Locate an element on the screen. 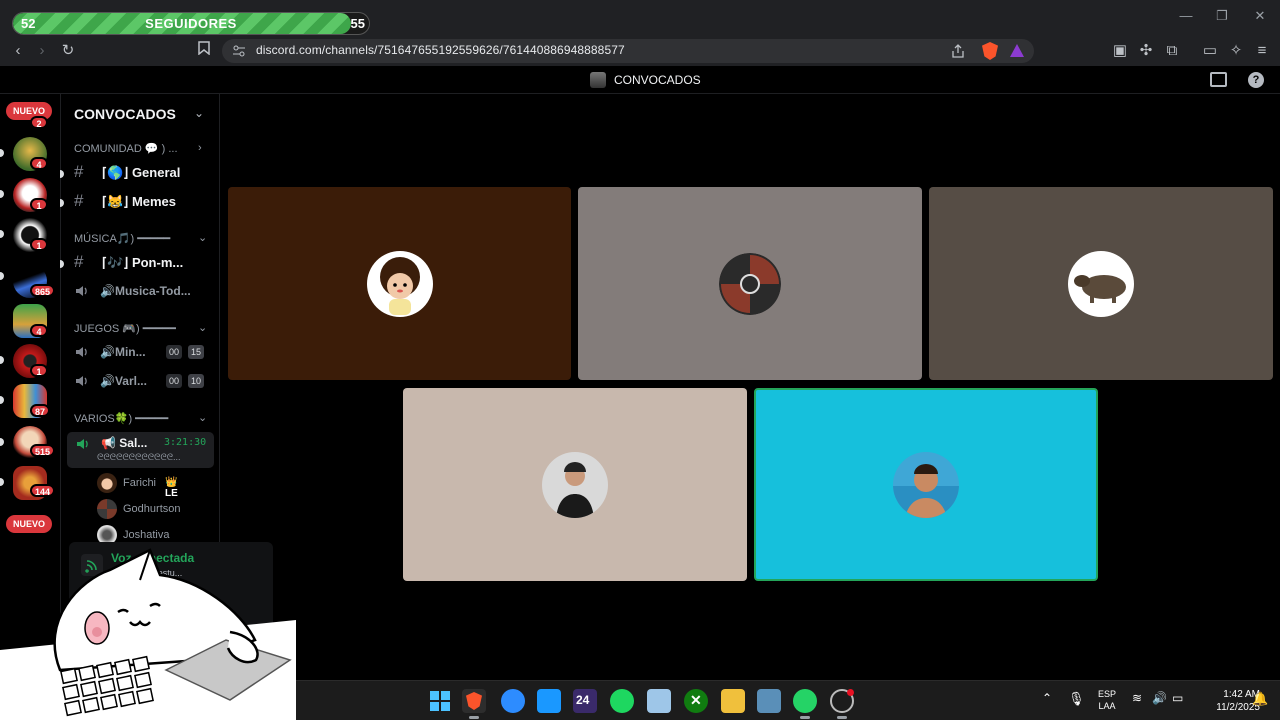 The height and width of the screenshot is (720, 1280). video-tile-speaking is located at coordinates (926, 484).